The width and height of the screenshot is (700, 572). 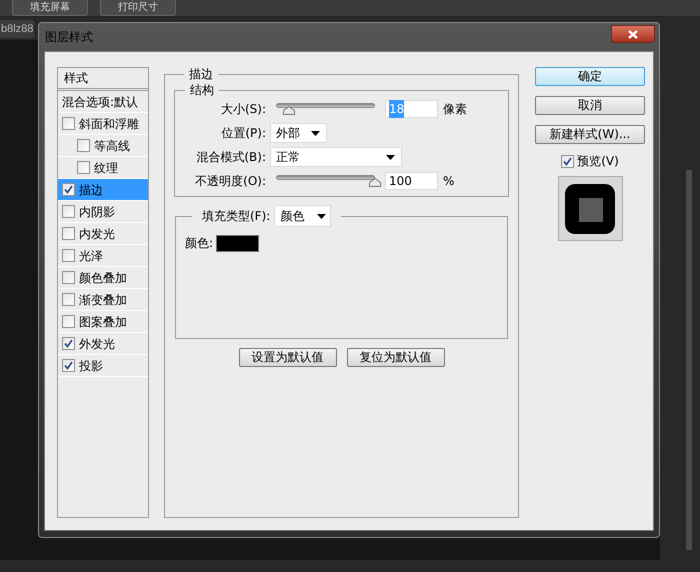 I want to click on list-item: 内阴影, so click(x=103, y=212).